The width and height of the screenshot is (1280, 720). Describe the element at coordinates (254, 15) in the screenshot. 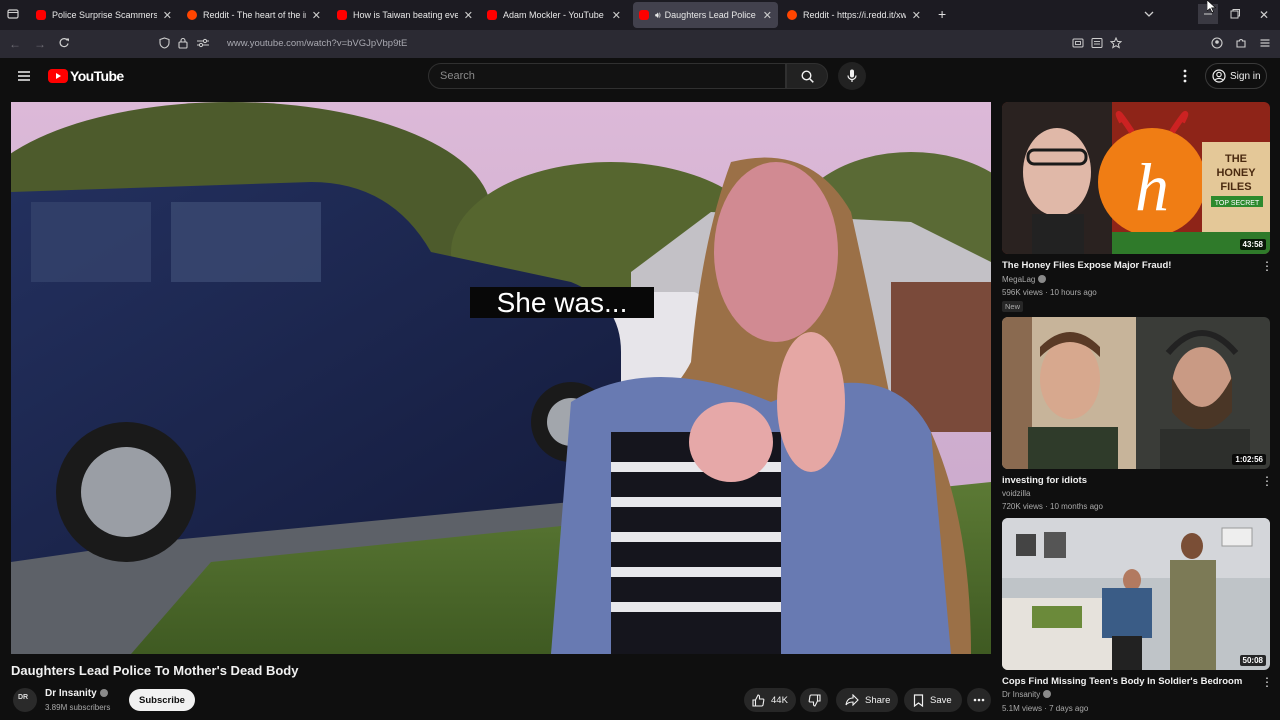

I see `browser-tab: Reddit - The heart of the intern ✕` at that location.